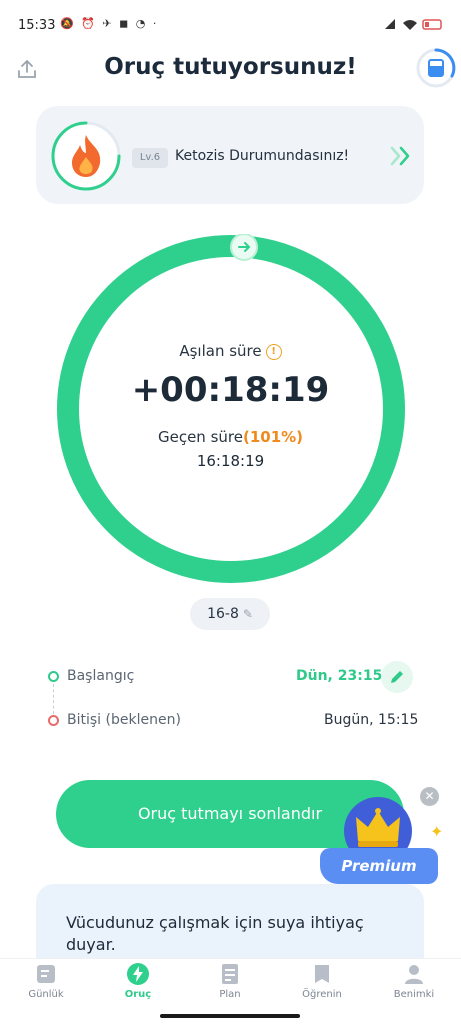 The image size is (461, 1024). Describe the element at coordinates (414, 974) in the screenshot. I see `profile-icon` at that location.